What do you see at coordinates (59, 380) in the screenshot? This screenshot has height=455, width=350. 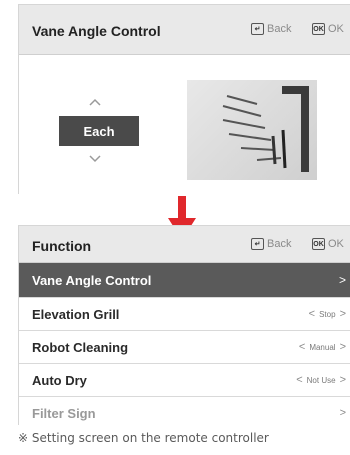 I see `menu-item-label: Auto Dry` at bounding box center [59, 380].